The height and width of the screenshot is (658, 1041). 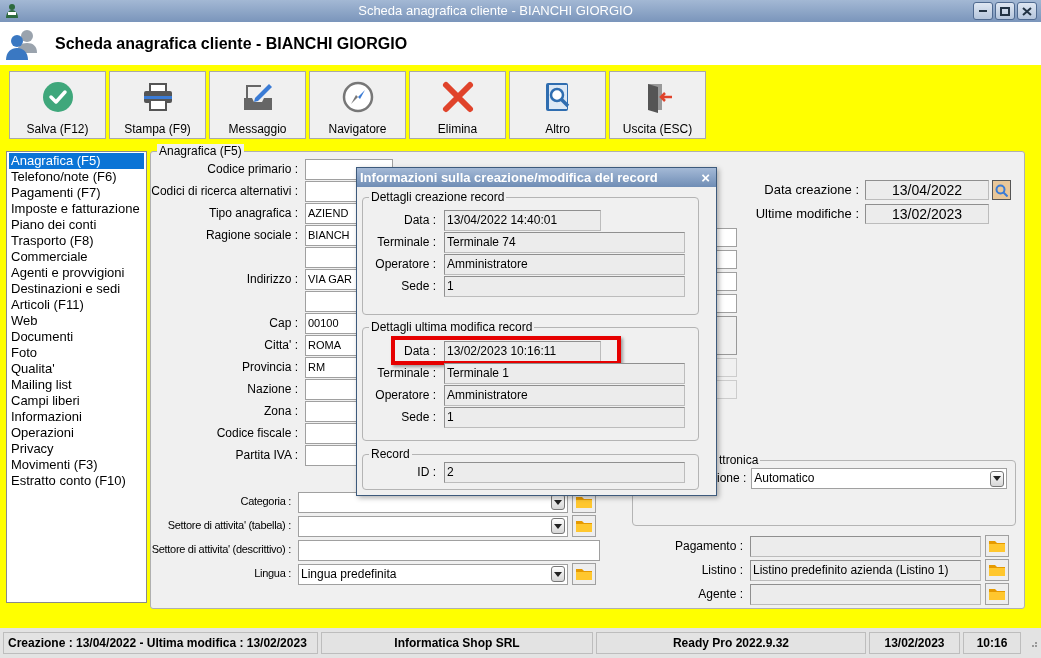 I want to click on sidebar-item: Imposte e fatturazione, so click(x=76, y=209).